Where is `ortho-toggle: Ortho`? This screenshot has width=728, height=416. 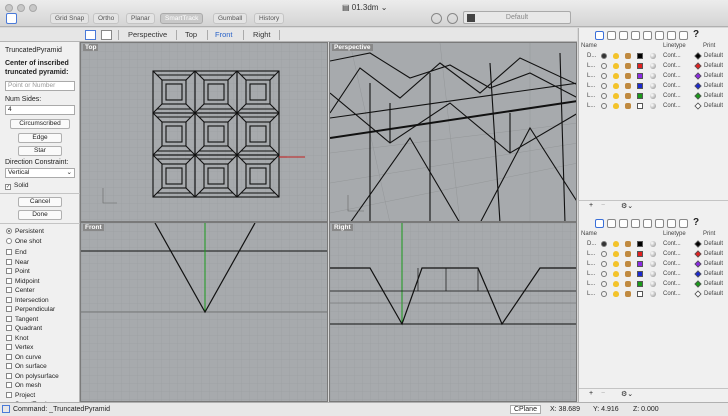
ortho-toggle: Ortho is located at coordinates (106, 18).